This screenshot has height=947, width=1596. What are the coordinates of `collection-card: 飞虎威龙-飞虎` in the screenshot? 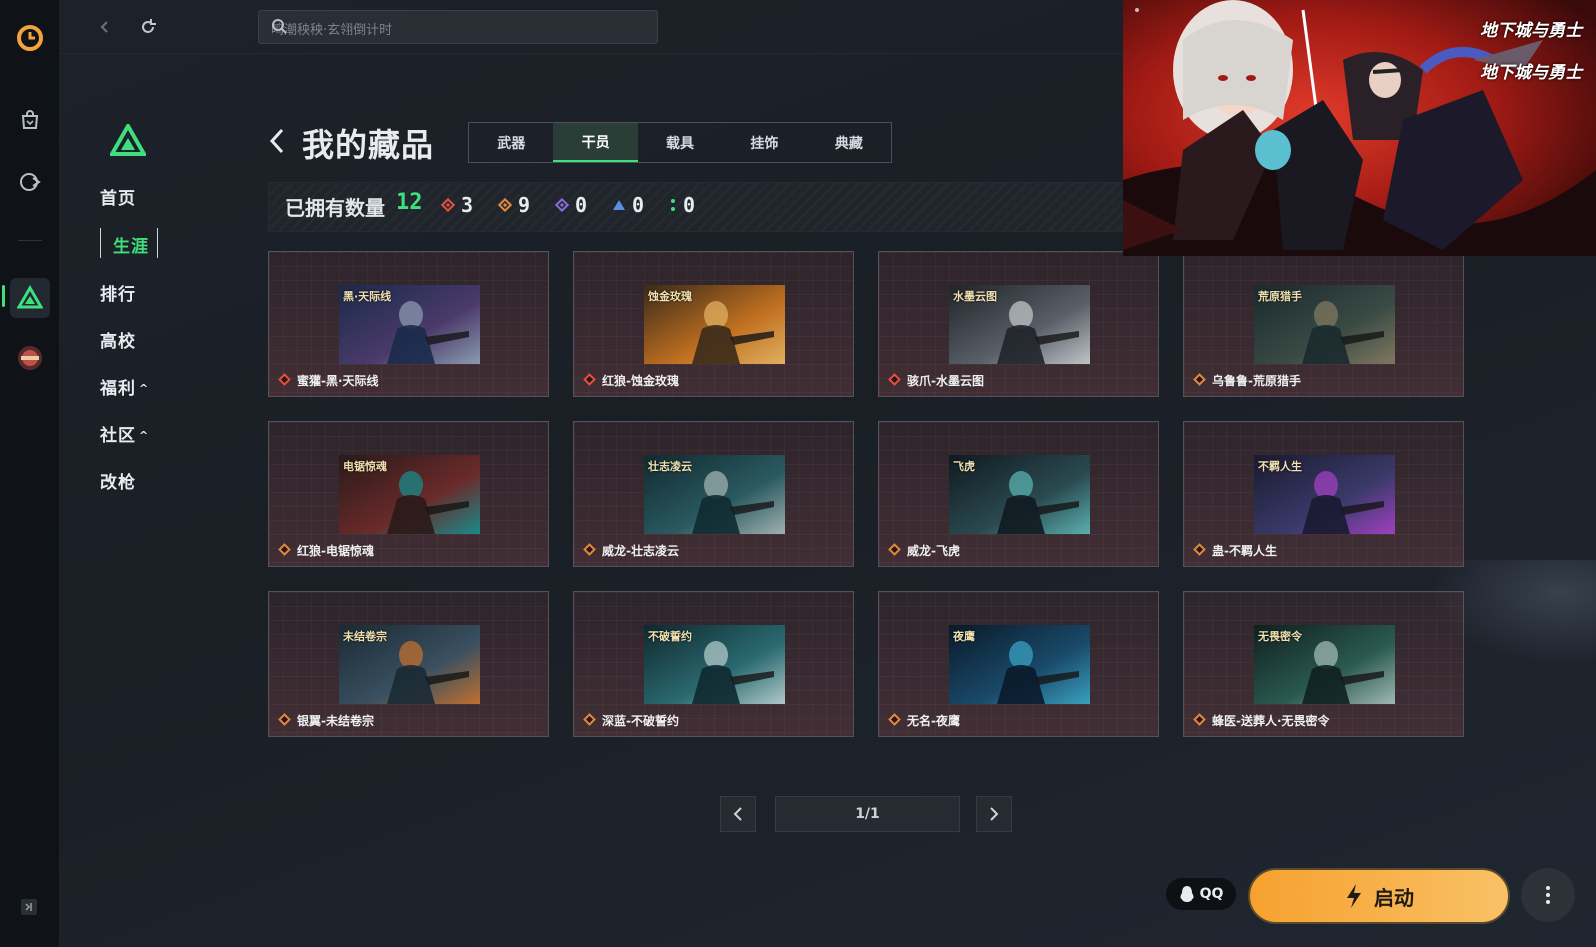 It's located at (1018, 494).